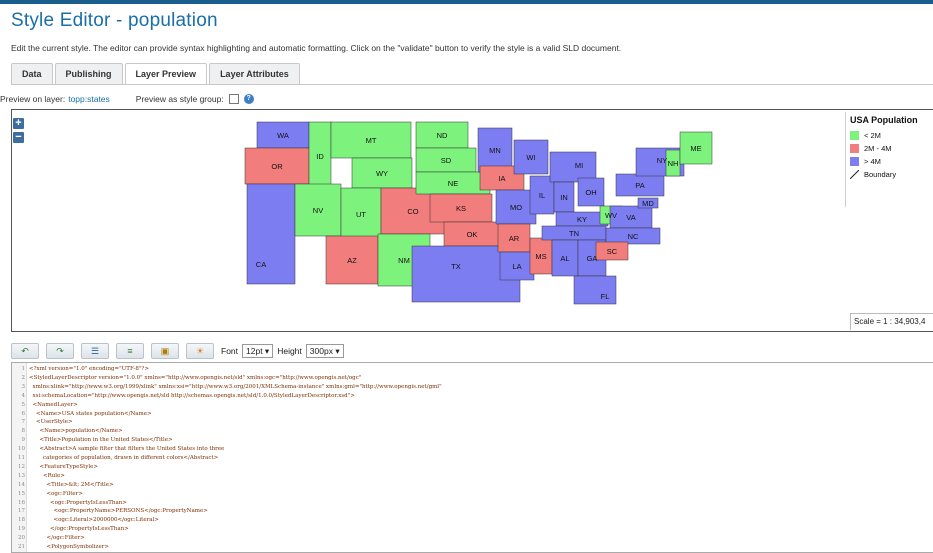 This screenshot has height=553, width=933. I want to click on font-label: Font, so click(230, 351).